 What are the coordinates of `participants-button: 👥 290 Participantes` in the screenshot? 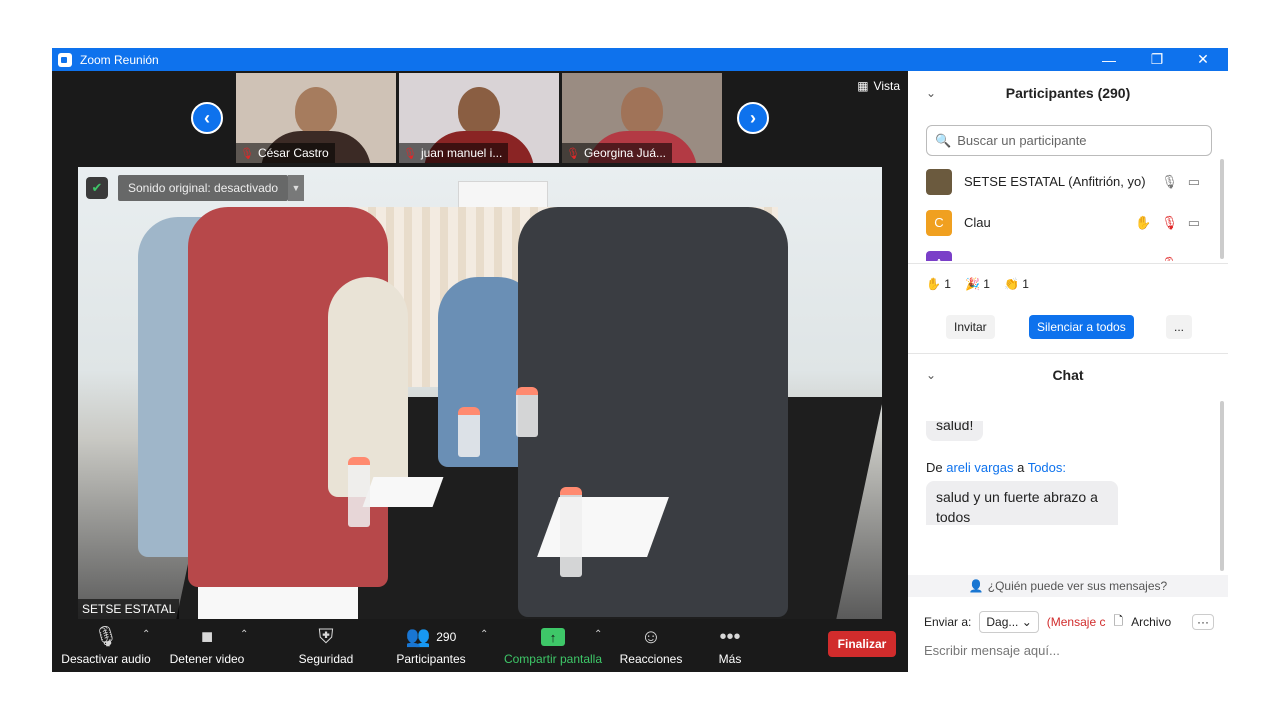 It's located at (431, 645).